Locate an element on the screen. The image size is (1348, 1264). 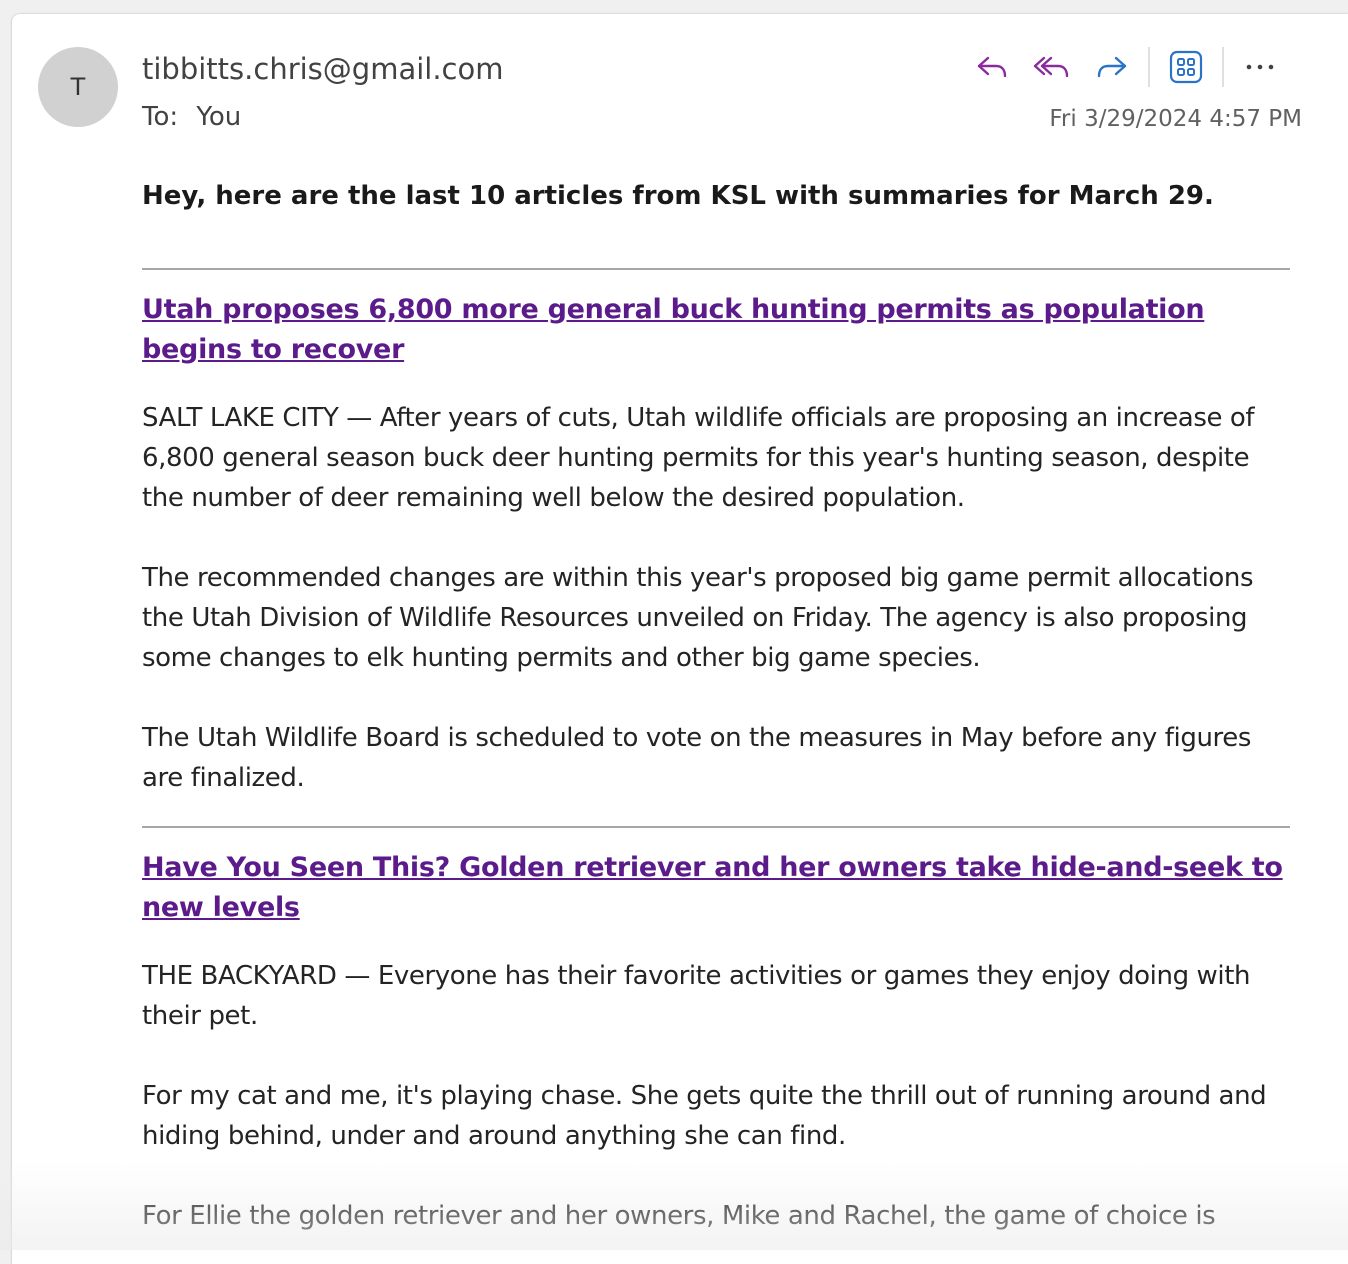
reply-all-button is located at coordinates (1052, 67).